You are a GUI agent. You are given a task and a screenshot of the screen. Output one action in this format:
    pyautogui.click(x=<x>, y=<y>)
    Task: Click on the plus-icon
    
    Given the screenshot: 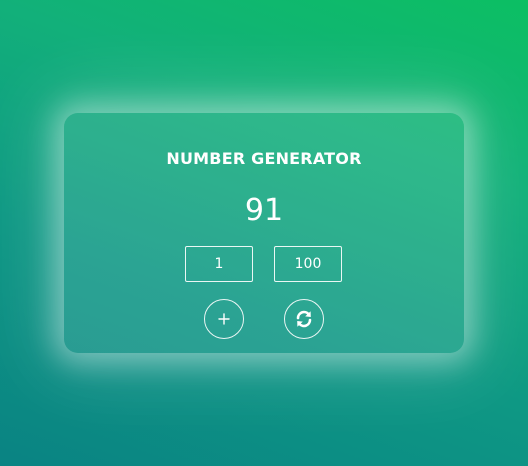 What is the action you would take?
    pyautogui.click(x=224, y=319)
    